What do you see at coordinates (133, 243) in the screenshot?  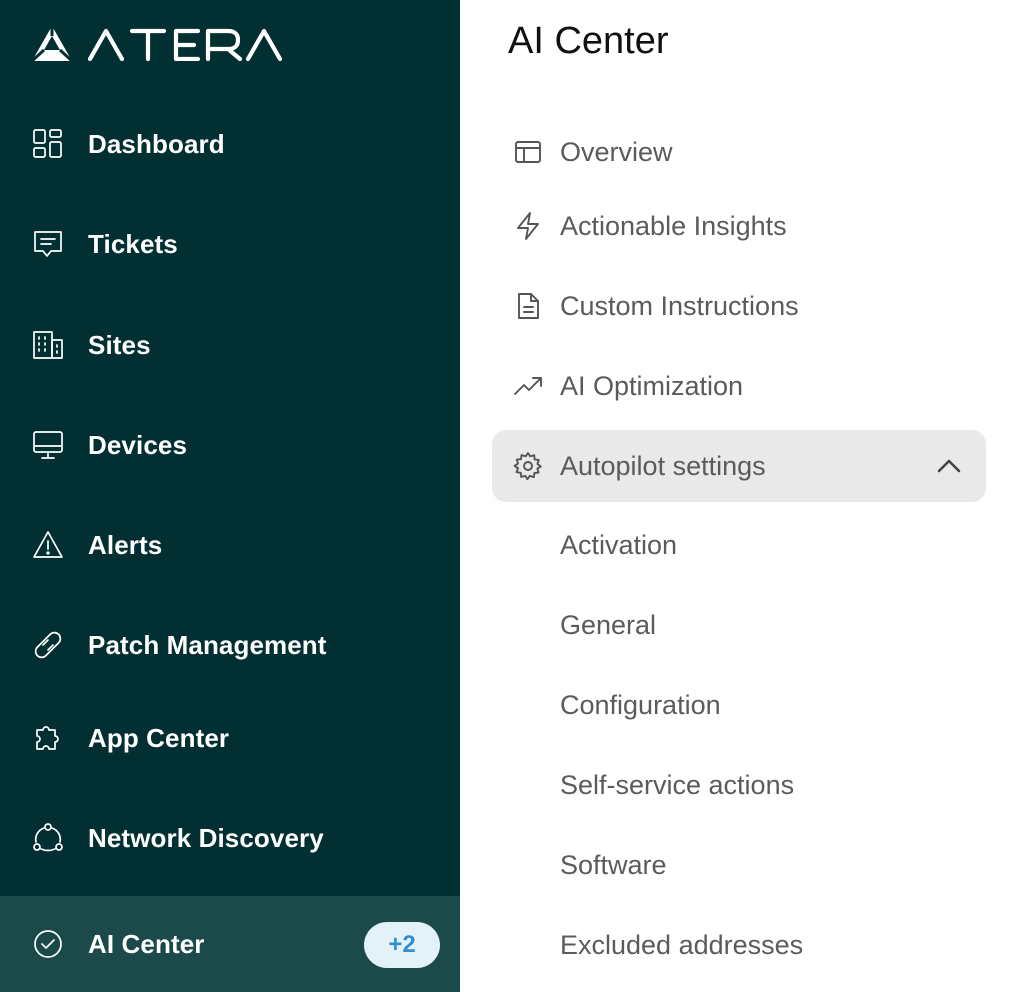 I see `sidebar-item-label: Tickets` at bounding box center [133, 243].